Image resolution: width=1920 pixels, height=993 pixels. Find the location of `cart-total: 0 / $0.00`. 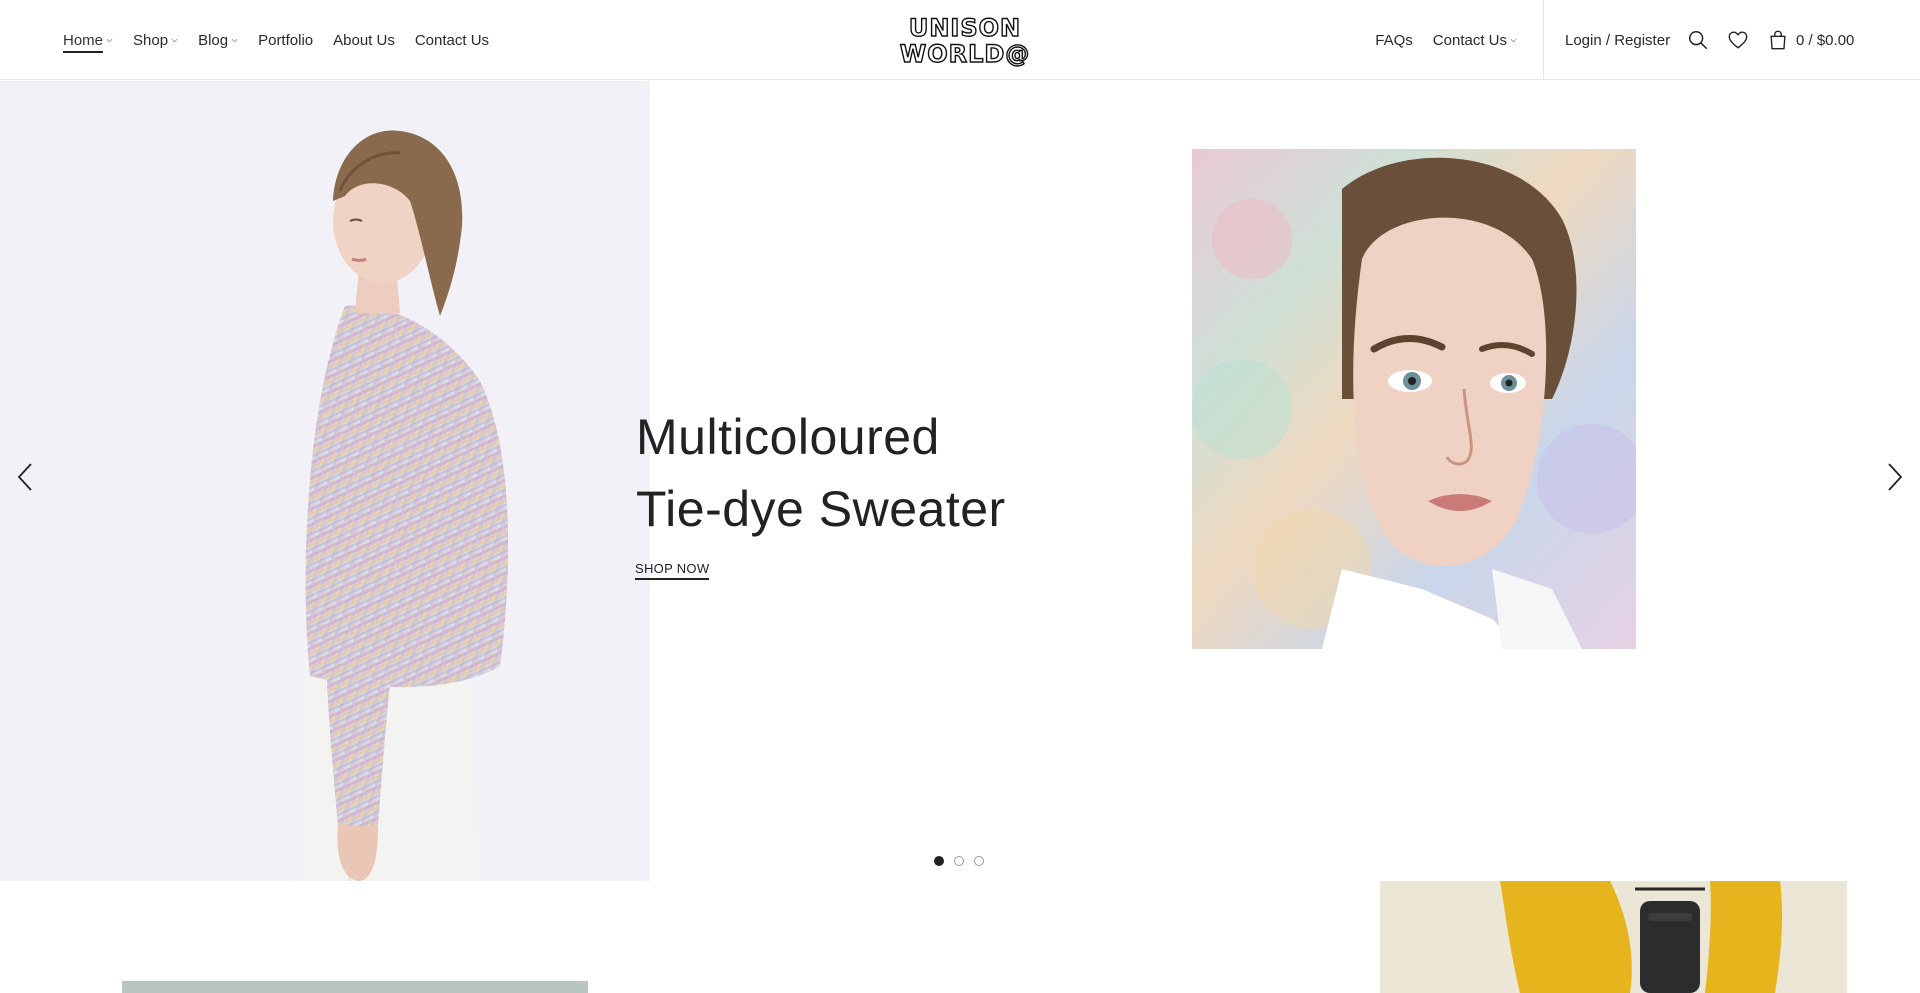

cart-total: 0 / $0.00 is located at coordinates (1825, 40).